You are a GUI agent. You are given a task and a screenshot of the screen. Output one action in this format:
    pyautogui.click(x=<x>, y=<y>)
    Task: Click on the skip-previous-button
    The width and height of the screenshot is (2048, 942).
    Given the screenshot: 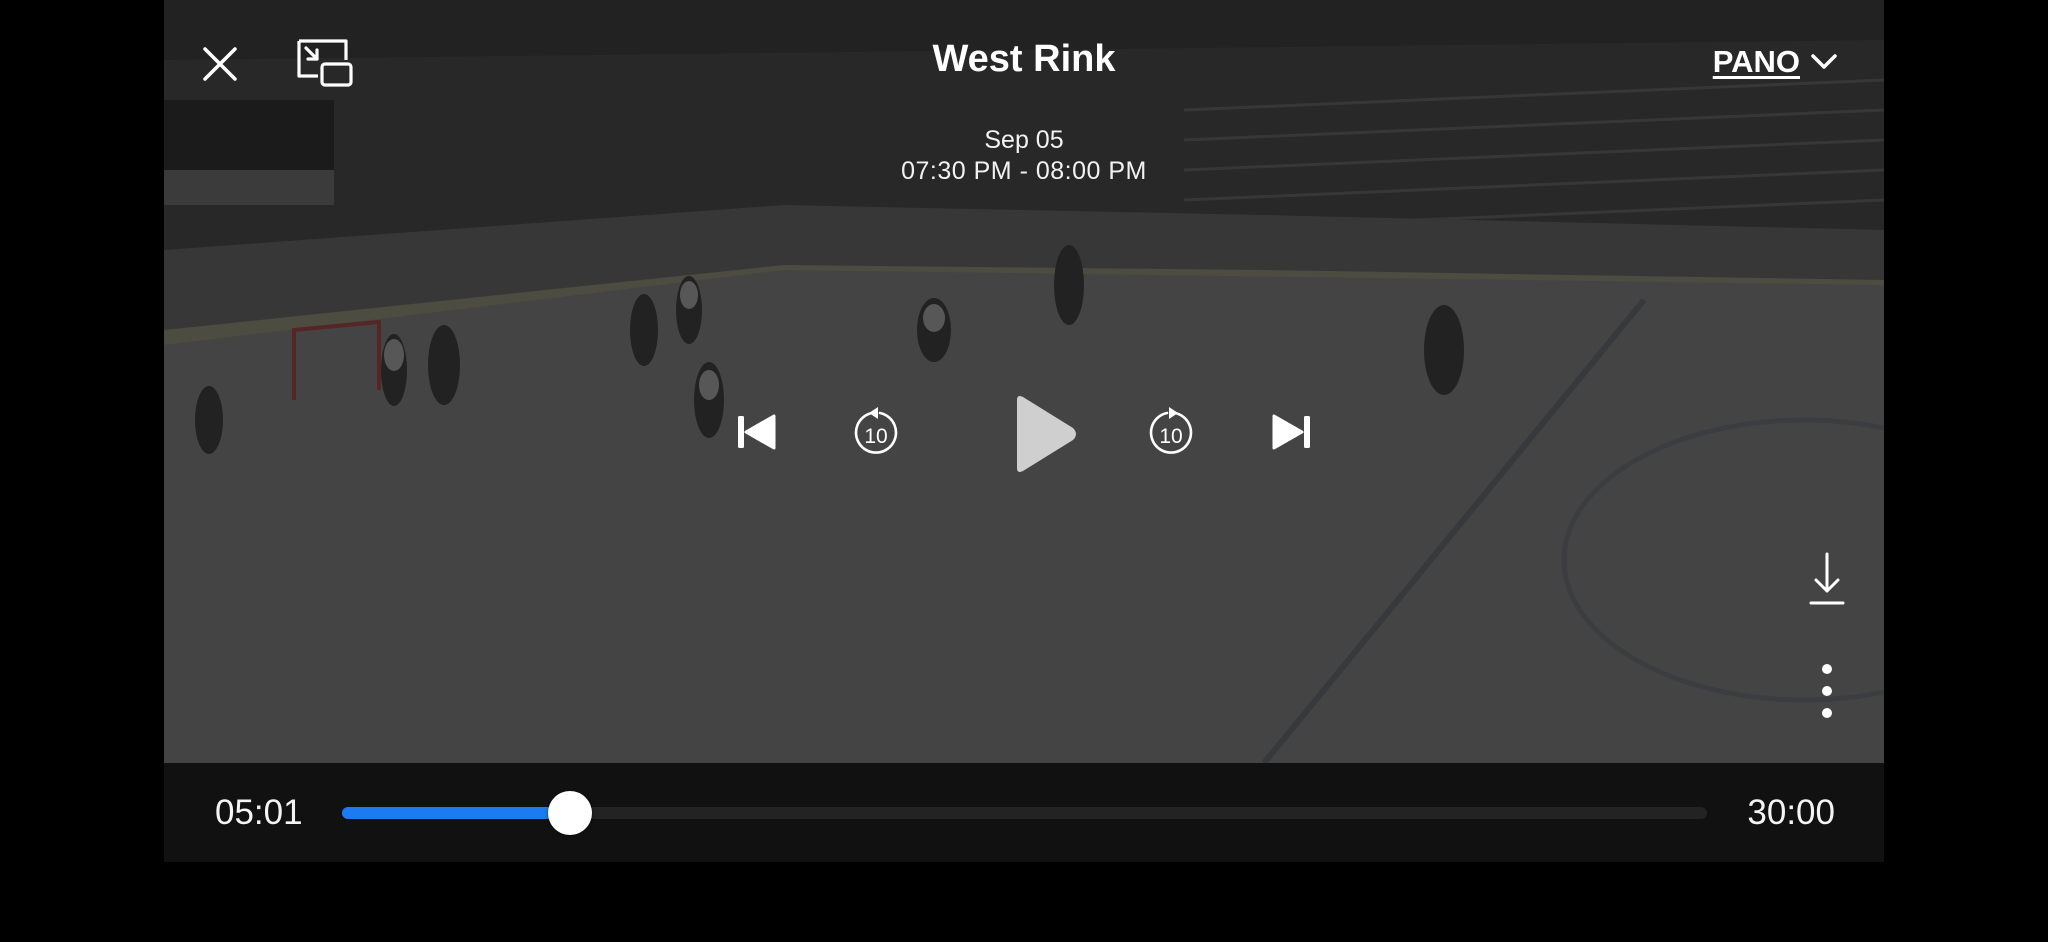 What is the action you would take?
    pyautogui.click(x=757, y=432)
    